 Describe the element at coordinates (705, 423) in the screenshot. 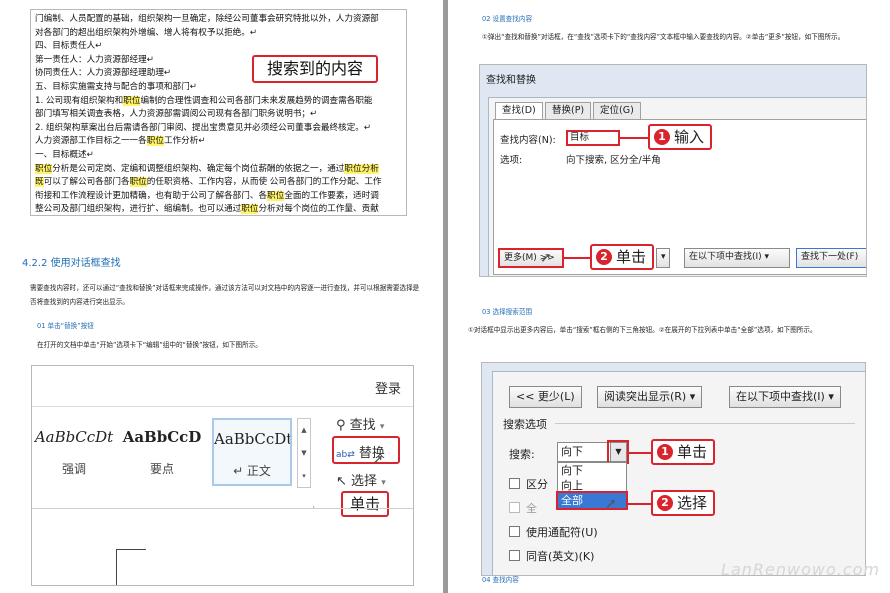

I see `group-divider` at that location.